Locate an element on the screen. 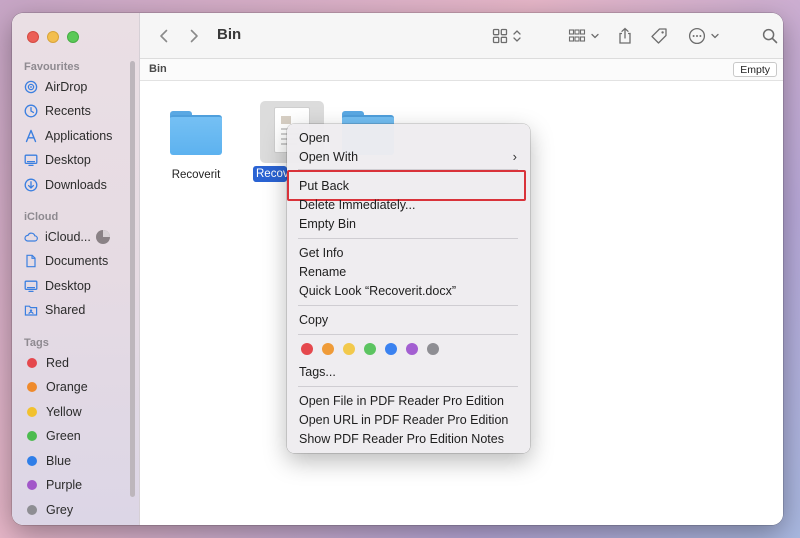 The width and height of the screenshot is (800, 538). sidebar-item-airdrop: AirDrop is located at coordinates (79, 87).